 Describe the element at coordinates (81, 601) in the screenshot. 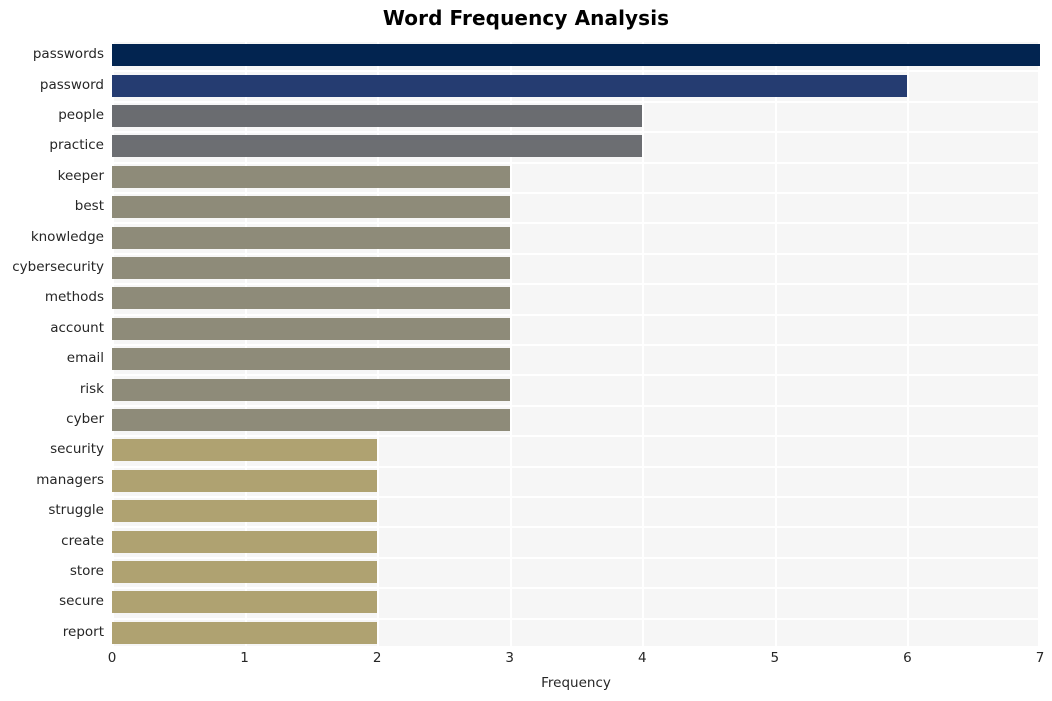

I see `y-axis-label: secure` at that location.